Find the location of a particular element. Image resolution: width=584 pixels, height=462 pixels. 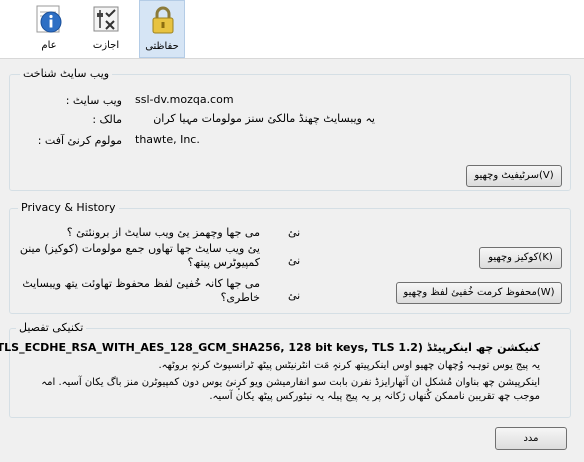

privacy-answer-cookies: نئ is located at coordinates (294, 260).